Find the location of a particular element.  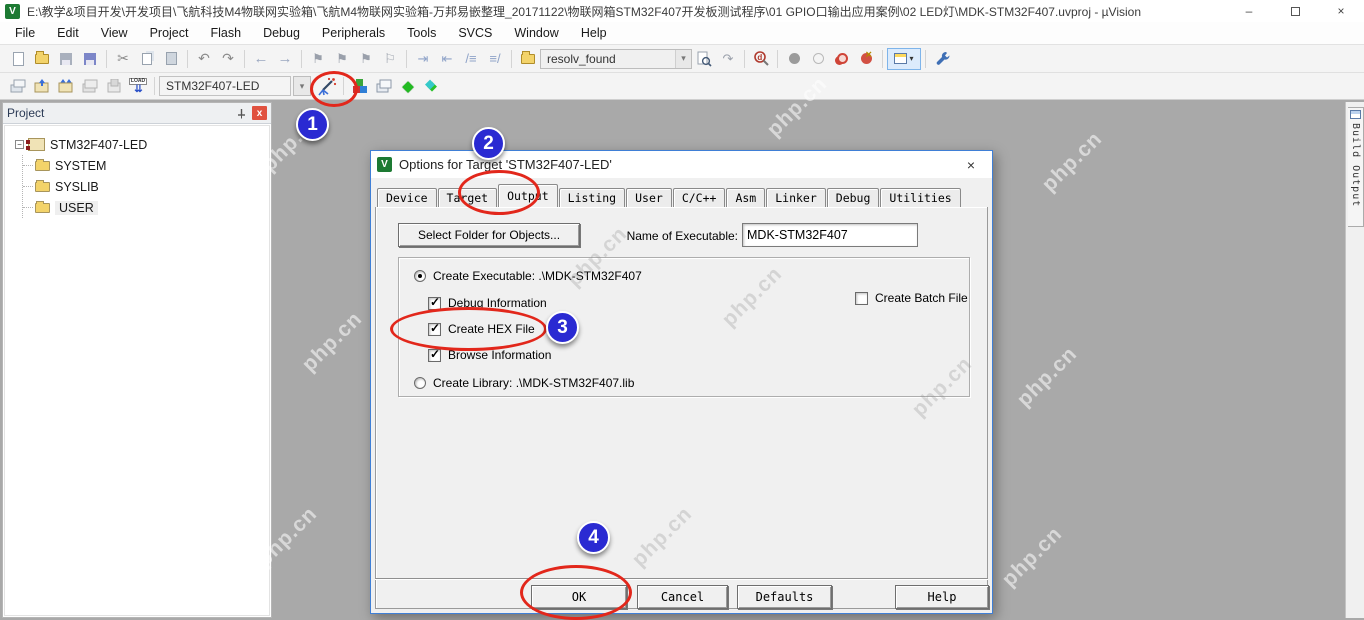

rebuild-icon is located at coordinates (66, 86).